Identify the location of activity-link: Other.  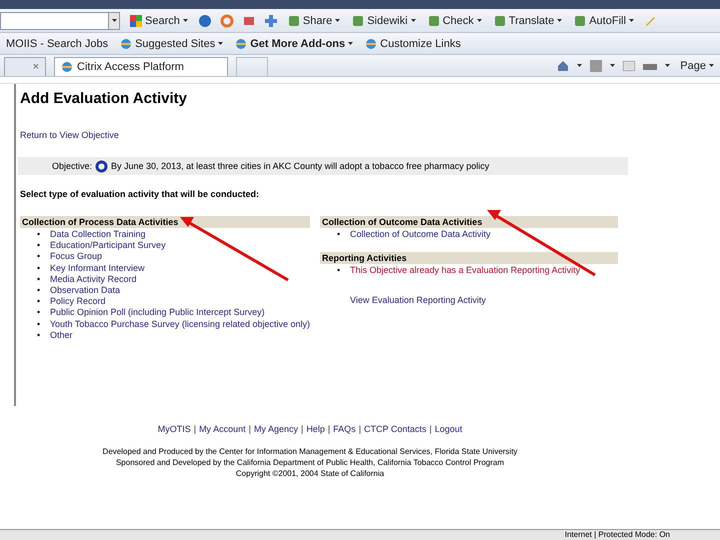
(61, 336).